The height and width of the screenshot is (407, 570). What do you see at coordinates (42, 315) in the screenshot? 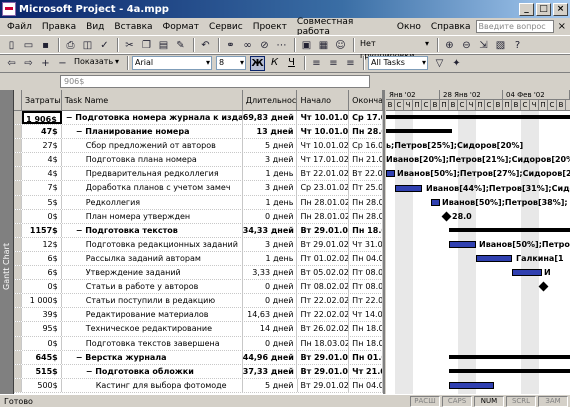
I see `cell-cost: 39$` at bounding box center [42, 315].